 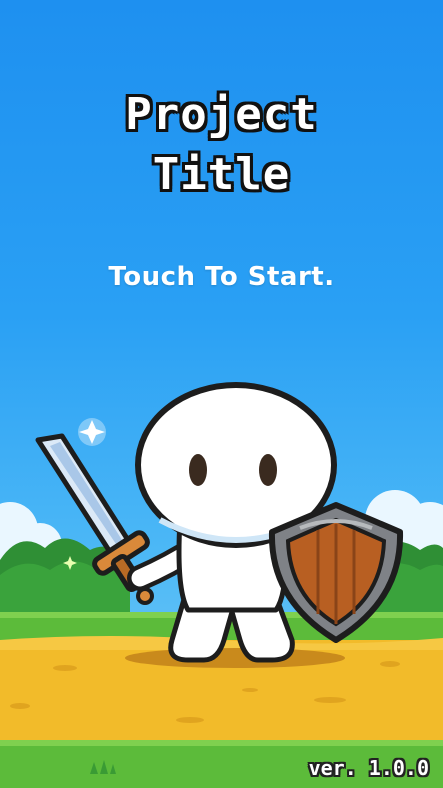 What do you see at coordinates (221, 277) in the screenshot?
I see `touch-to-start-prompt: Touch To Start.` at bounding box center [221, 277].